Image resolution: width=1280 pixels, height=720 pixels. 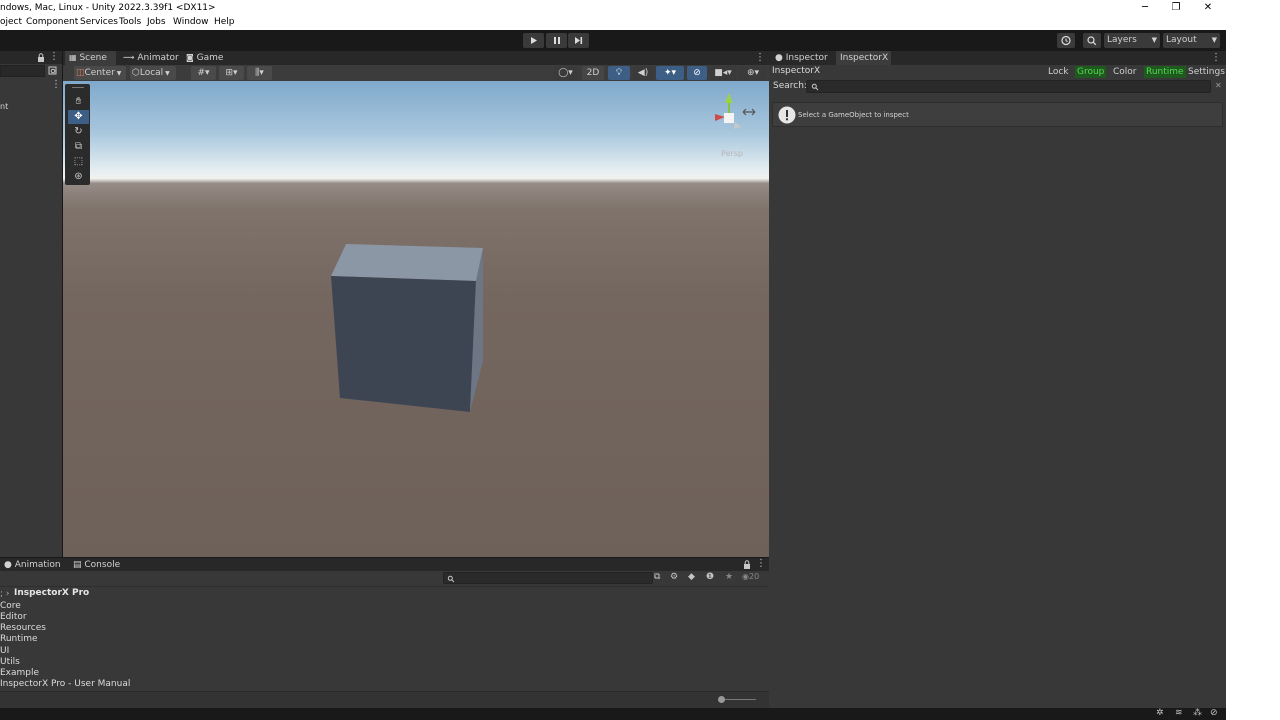 I want to click on orientation-gizmo-icon, so click(x=731, y=114).